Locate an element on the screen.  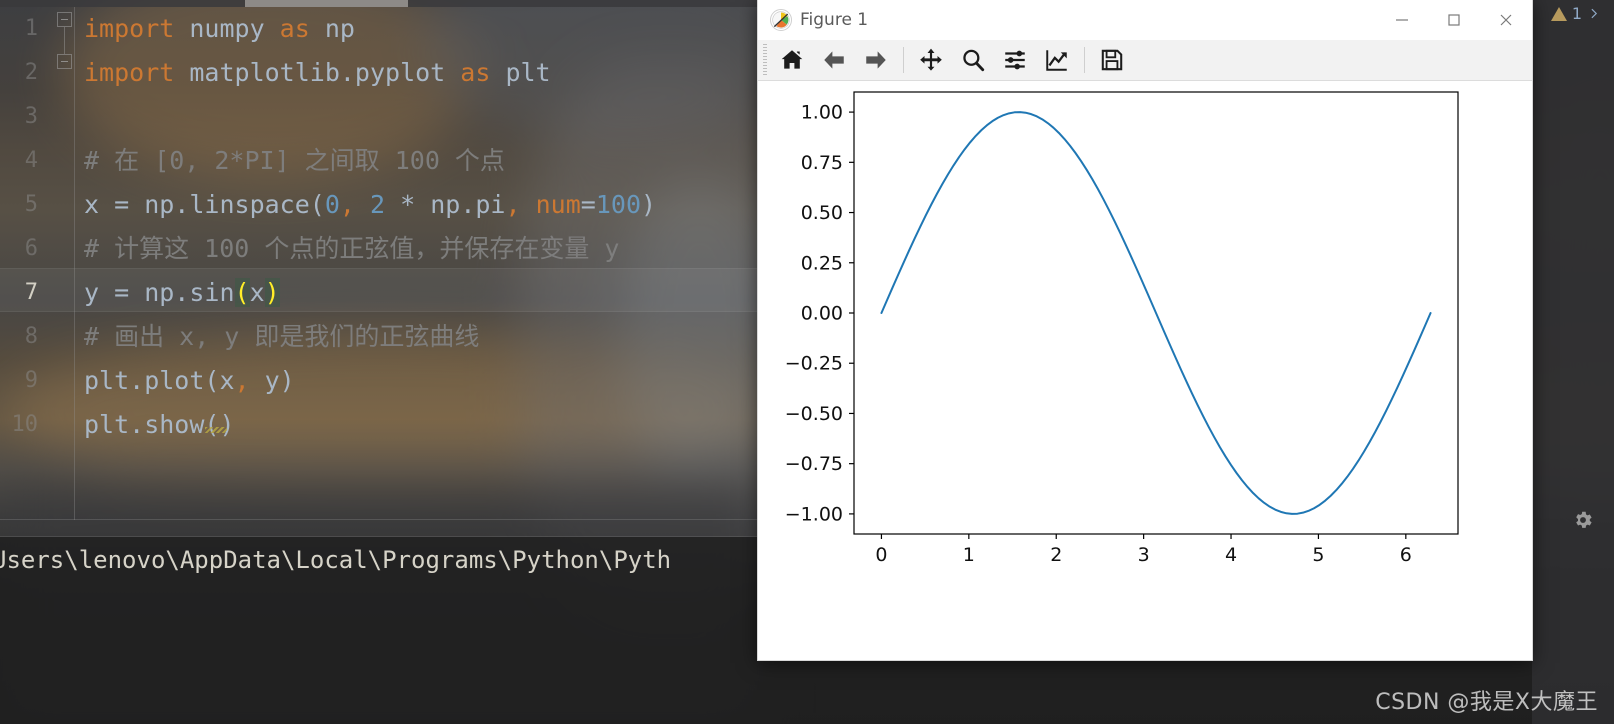
warning-count-label: 1 is located at coordinates (1576, 13).